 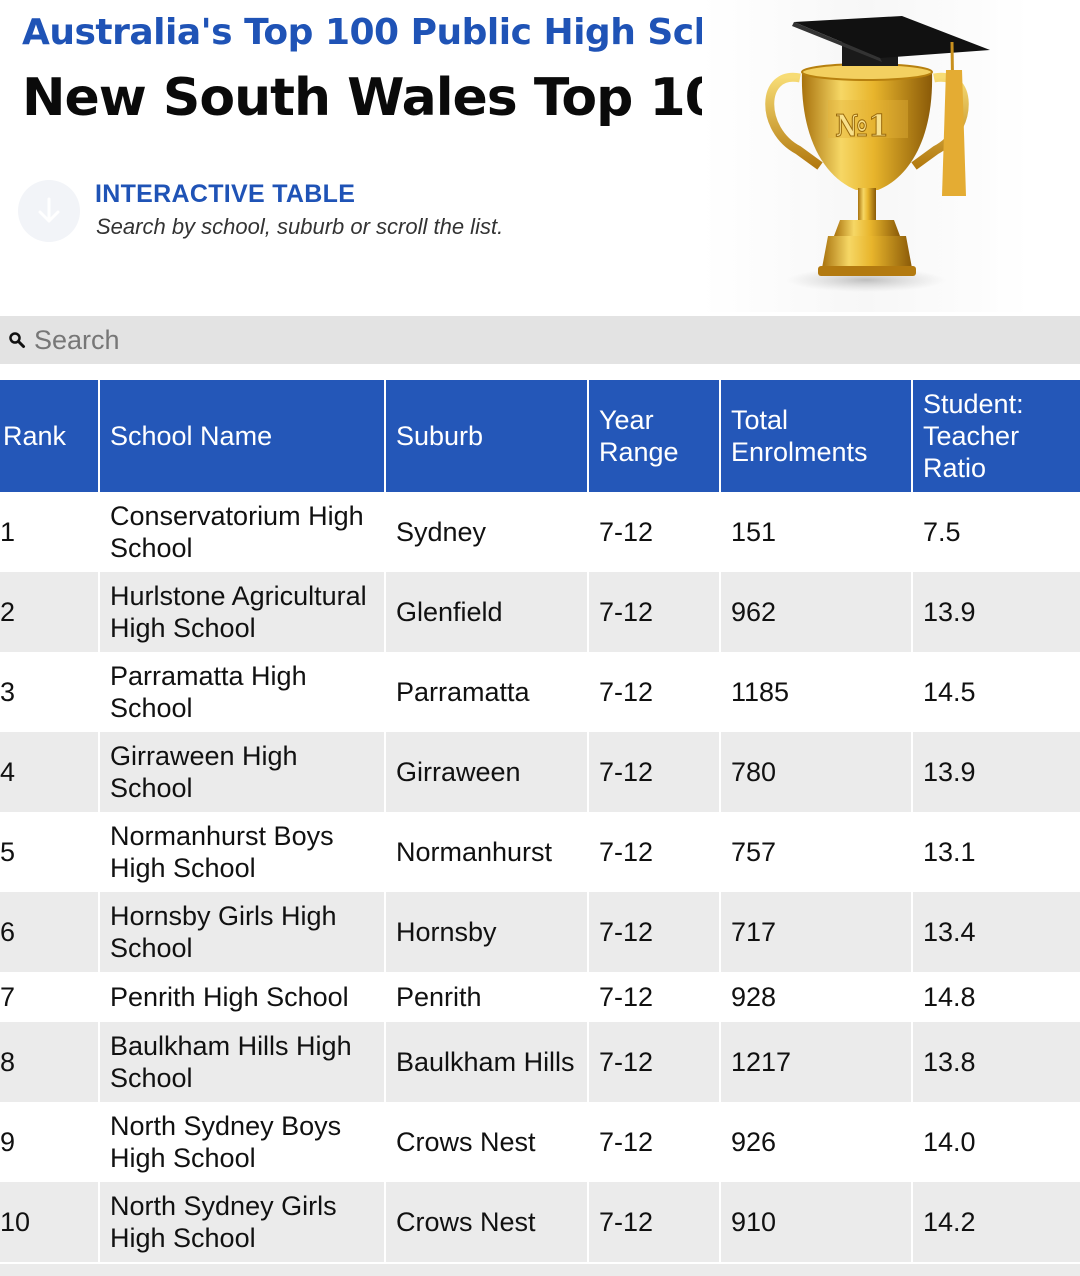 What do you see at coordinates (877, 154) in the screenshot?
I see `trophy-icon: №1` at bounding box center [877, 154].